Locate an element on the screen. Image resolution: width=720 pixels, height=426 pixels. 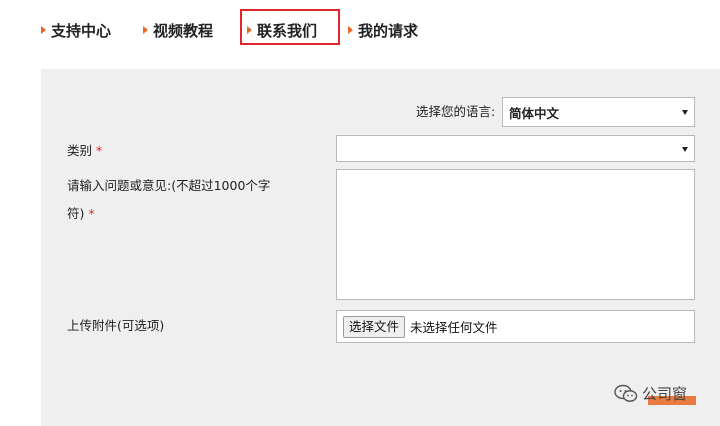
nav-item-video-tutorials: 视频教程 is located at coordinates (178, 30).